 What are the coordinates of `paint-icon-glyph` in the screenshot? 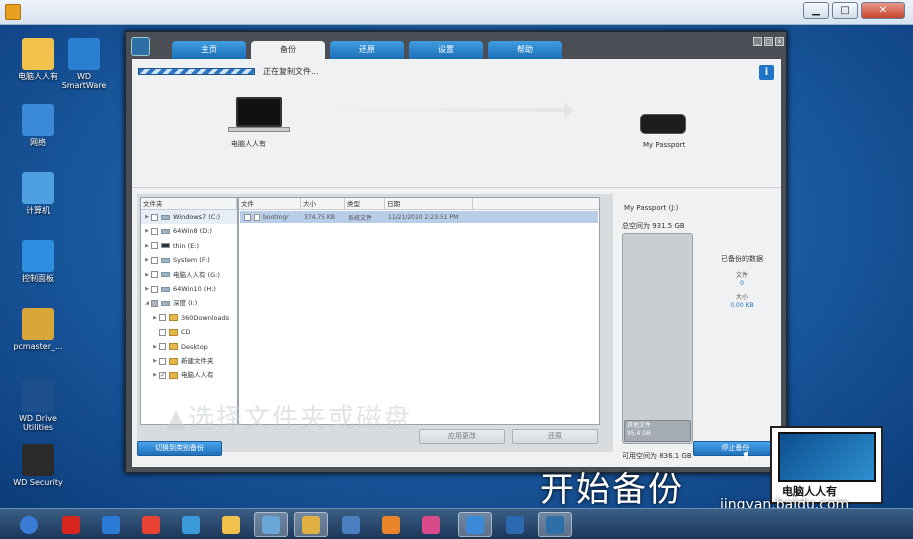 It's located at (431, 524).